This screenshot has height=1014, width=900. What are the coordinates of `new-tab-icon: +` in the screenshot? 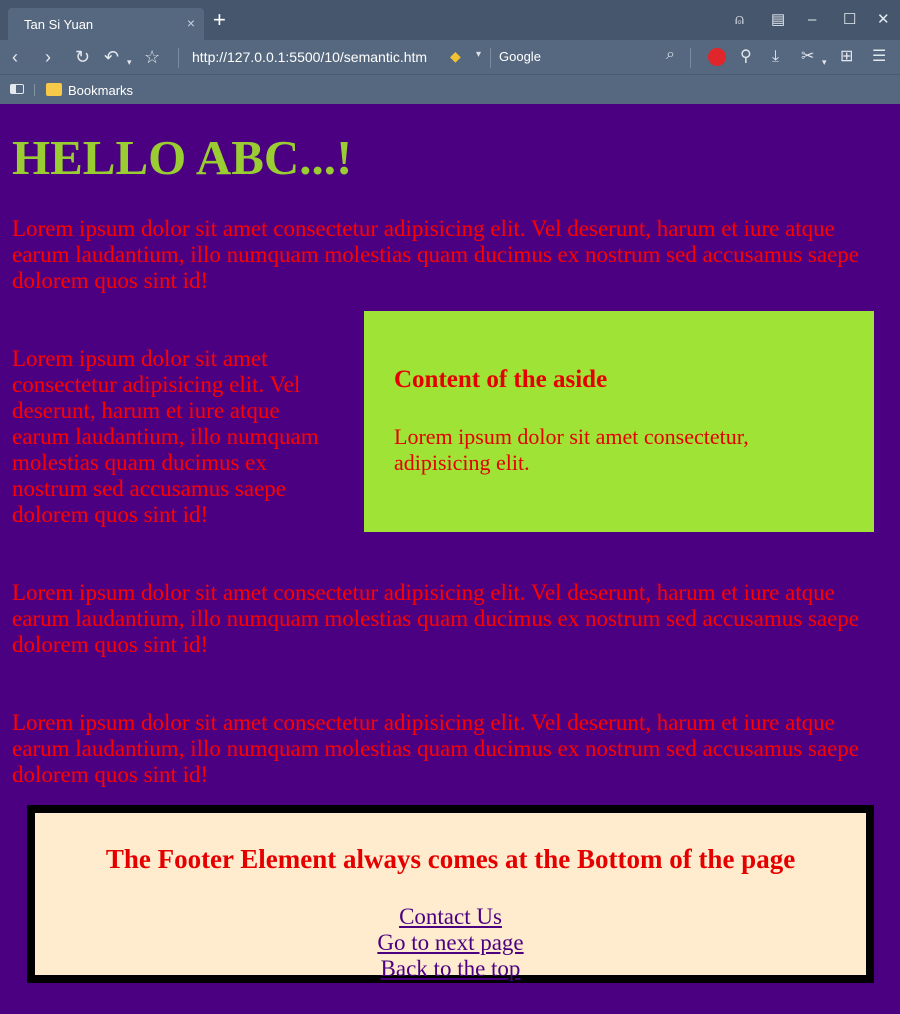 It's located at (219, 20).